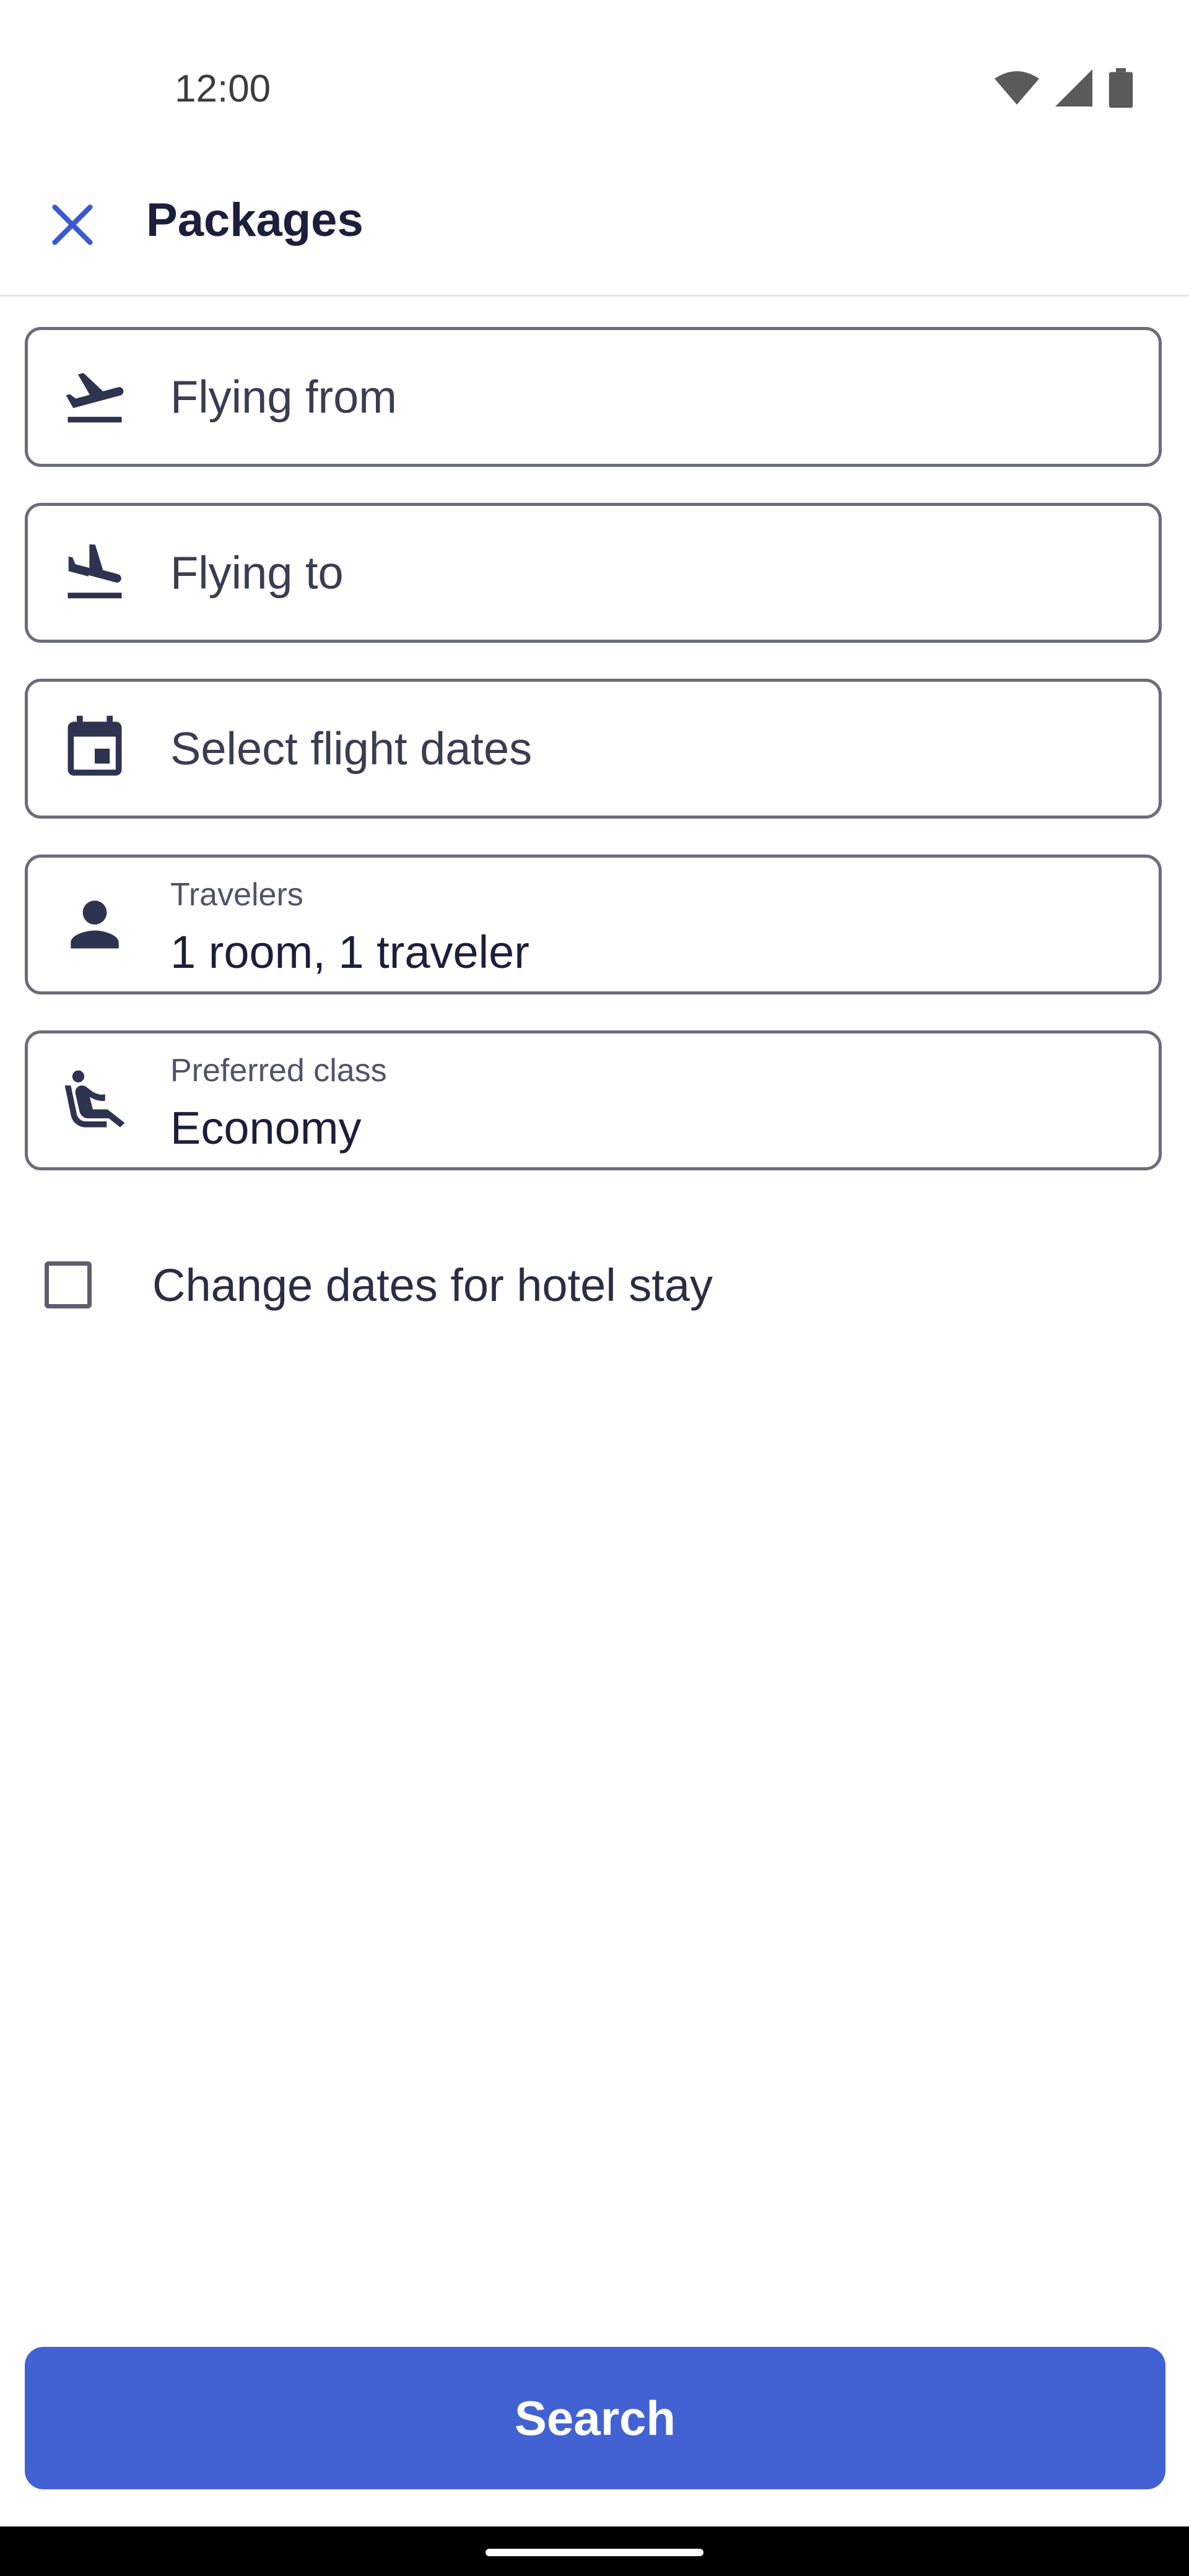 This screenshot has height=2576, width=1189. What do you see at coordinates (95, 1100) in the screenshot?
I see `seat-icon` at bounding box center [95, 1100].